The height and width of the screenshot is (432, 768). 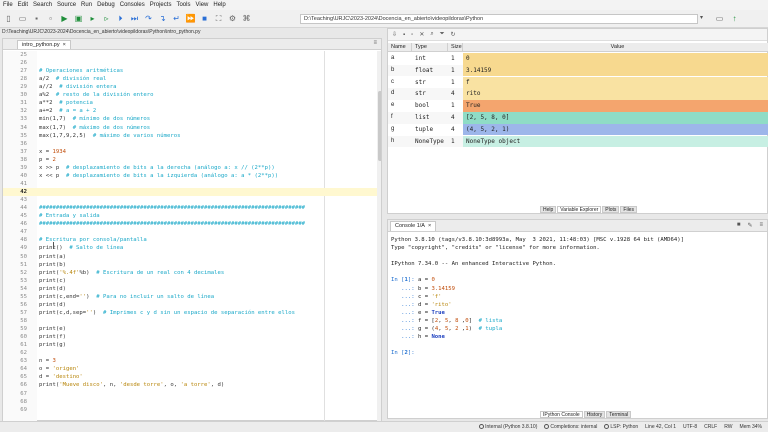 What do you see at coordinates (561, 414) in the screenshot?
I see `tab-ipython-console: IPython Console` at bounding box center [561, 414].